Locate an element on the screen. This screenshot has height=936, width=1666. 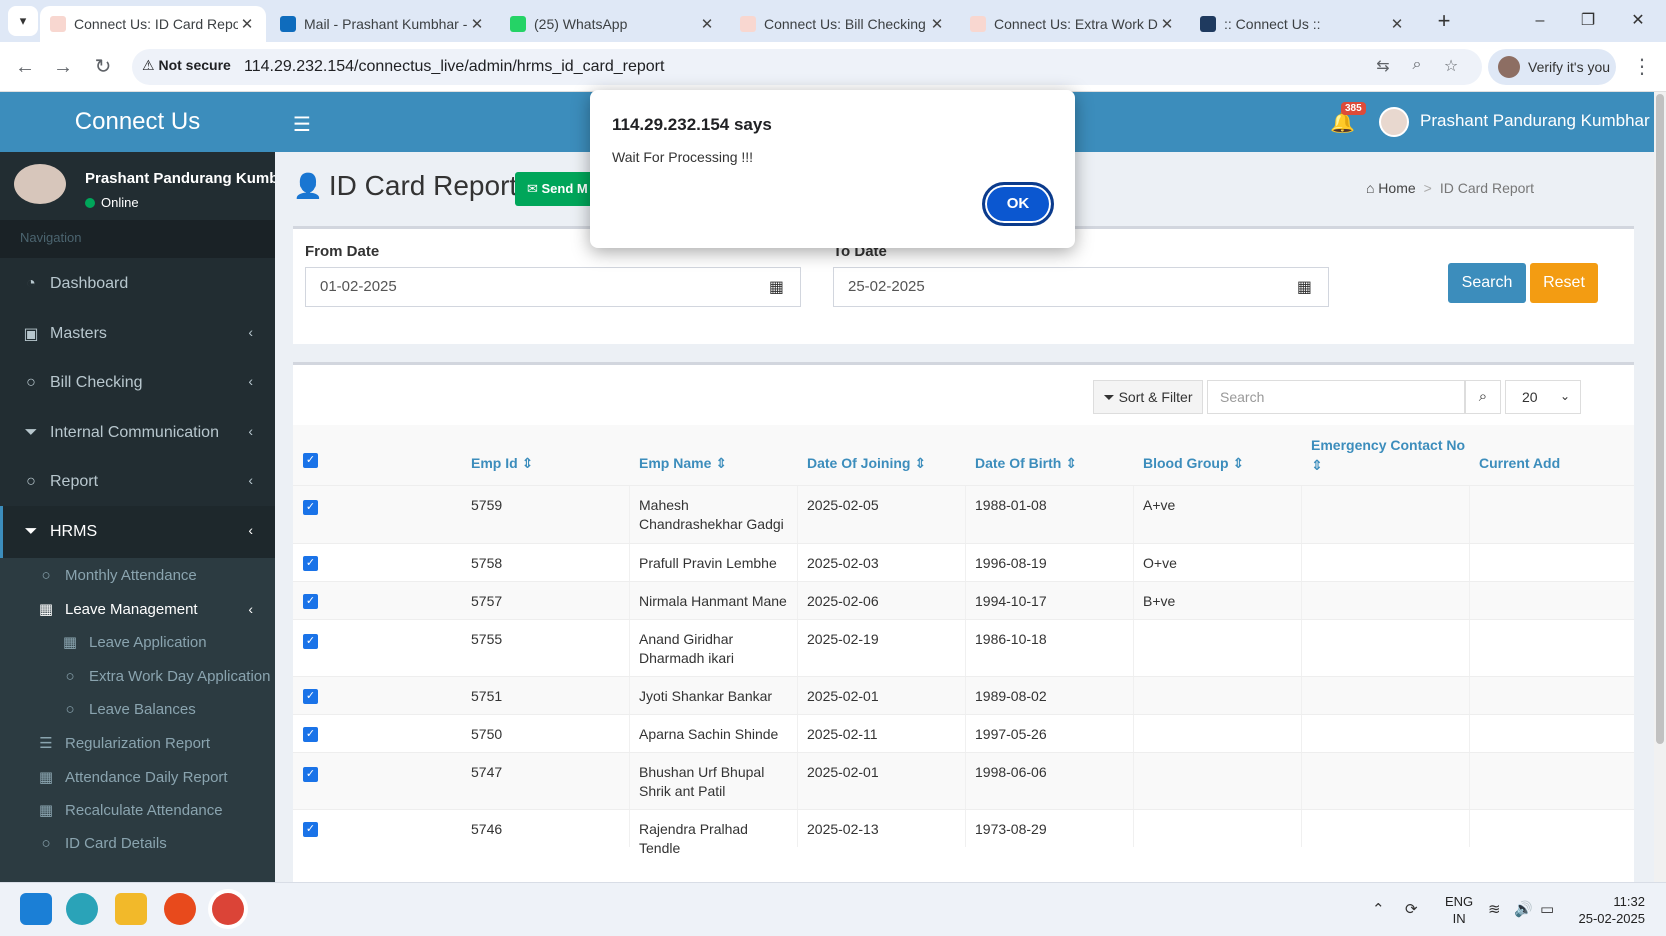
brave-icon is located at coordinates (180, 909).